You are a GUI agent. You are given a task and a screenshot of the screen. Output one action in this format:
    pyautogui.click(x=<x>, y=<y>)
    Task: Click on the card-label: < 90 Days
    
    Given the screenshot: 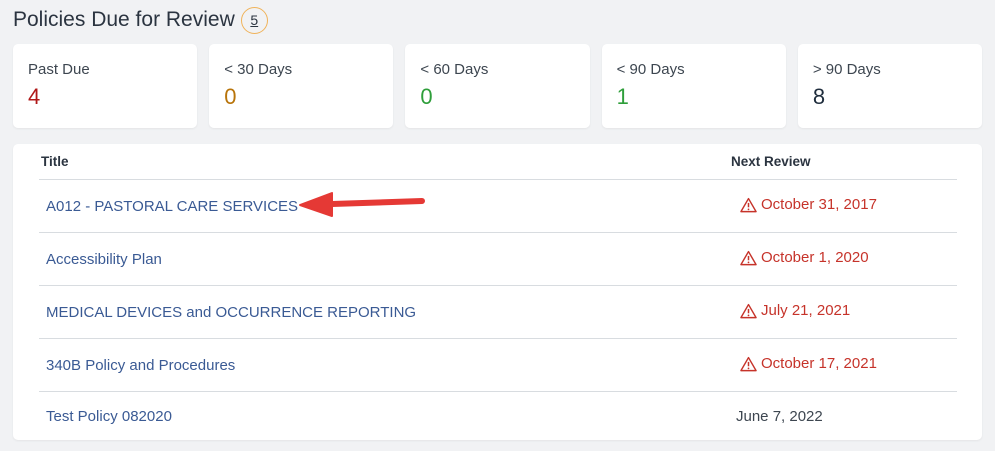 What is the action you would take?
    pyautogui.click(x=650, y=69)
    